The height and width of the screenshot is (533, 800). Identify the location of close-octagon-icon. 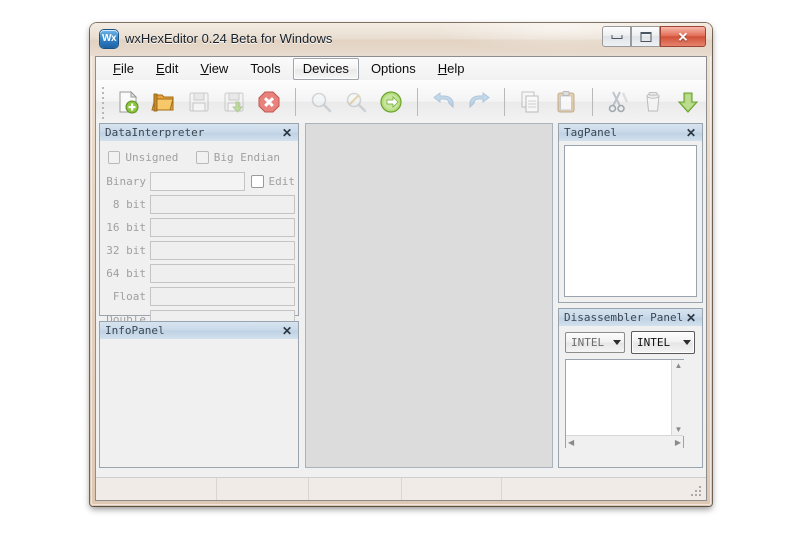
(269, 102).